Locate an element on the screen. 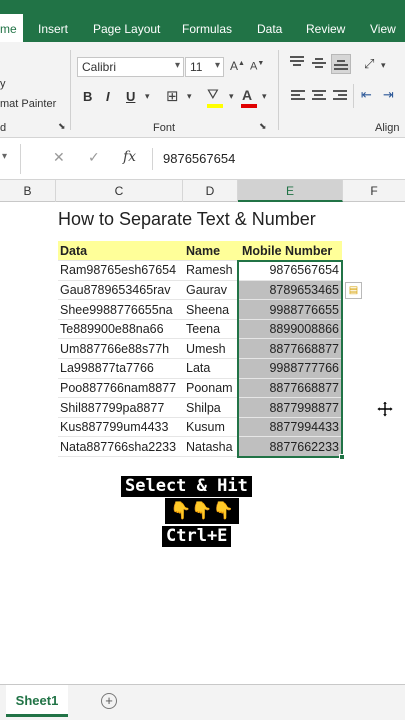  column-header-f: F is located at coordinates (374, 191).